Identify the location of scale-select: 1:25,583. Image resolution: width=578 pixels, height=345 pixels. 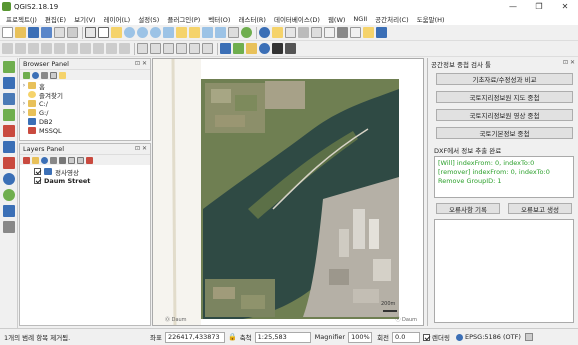
(282, 337).